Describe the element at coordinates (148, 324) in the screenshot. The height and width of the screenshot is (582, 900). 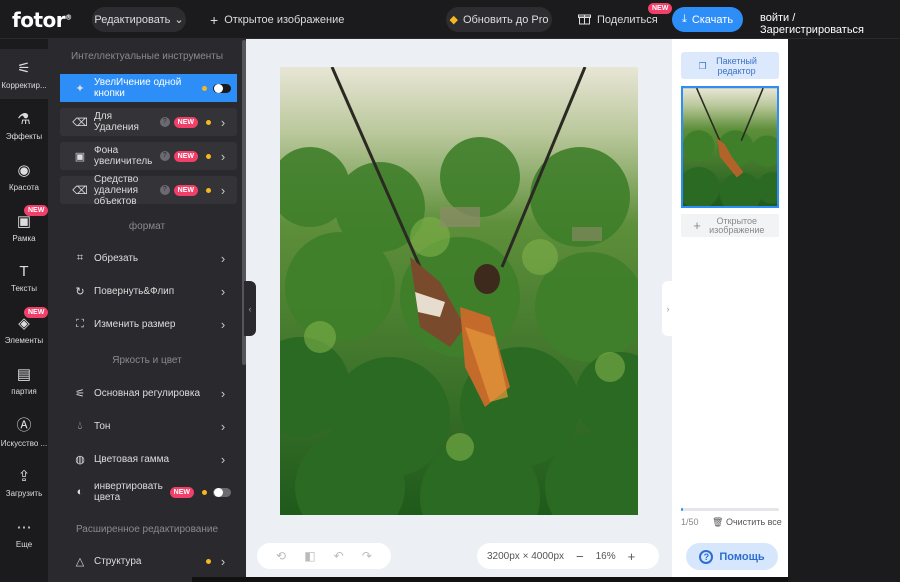
I see `tool-resize: ⛶ Изменить размер ›` at that location.